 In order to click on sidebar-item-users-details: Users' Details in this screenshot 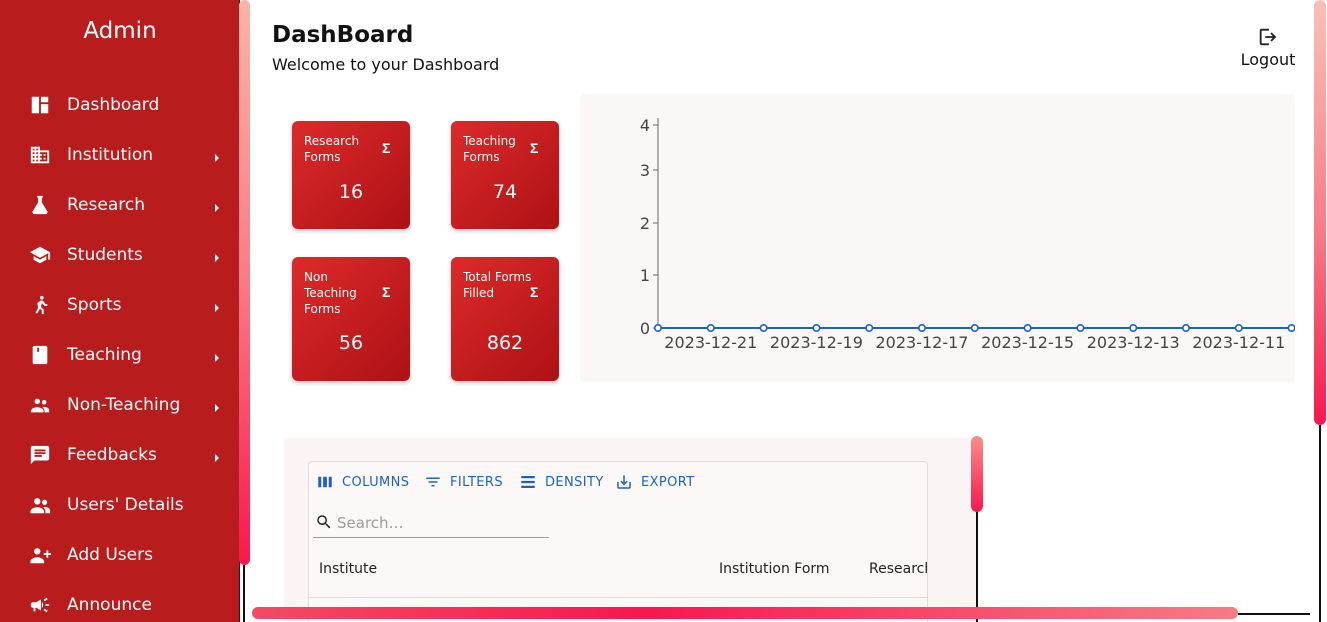, I will do `click(118, 505)`.